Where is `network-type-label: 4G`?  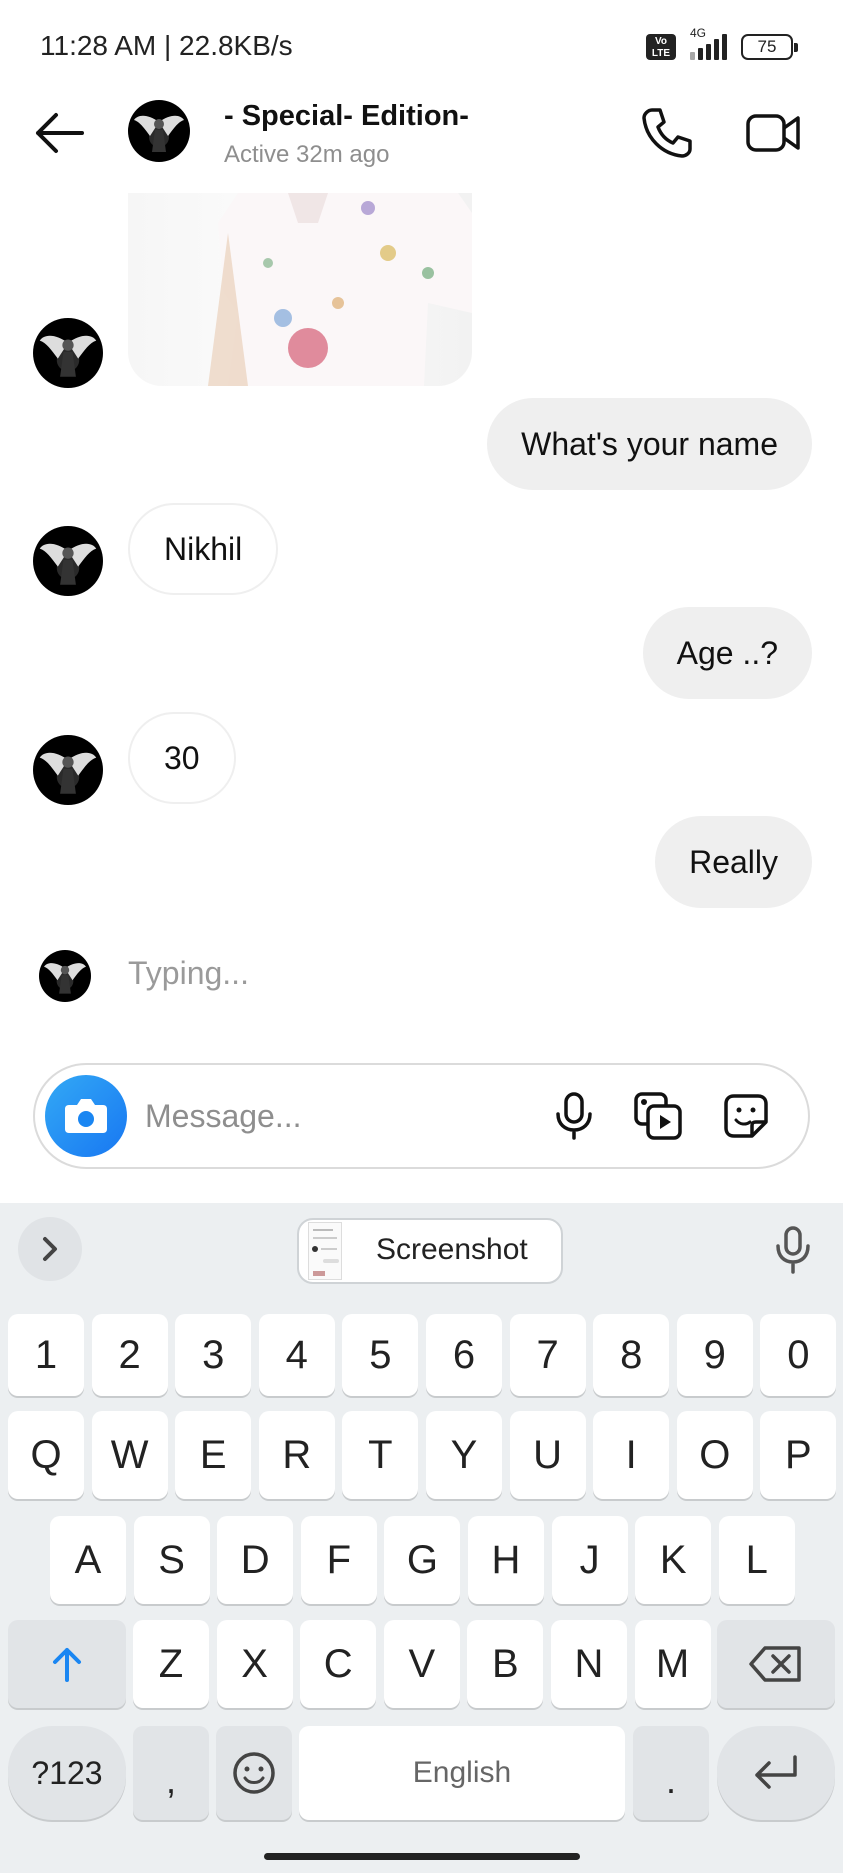
network-type-label: 4G is located at coordinates (698, 33).